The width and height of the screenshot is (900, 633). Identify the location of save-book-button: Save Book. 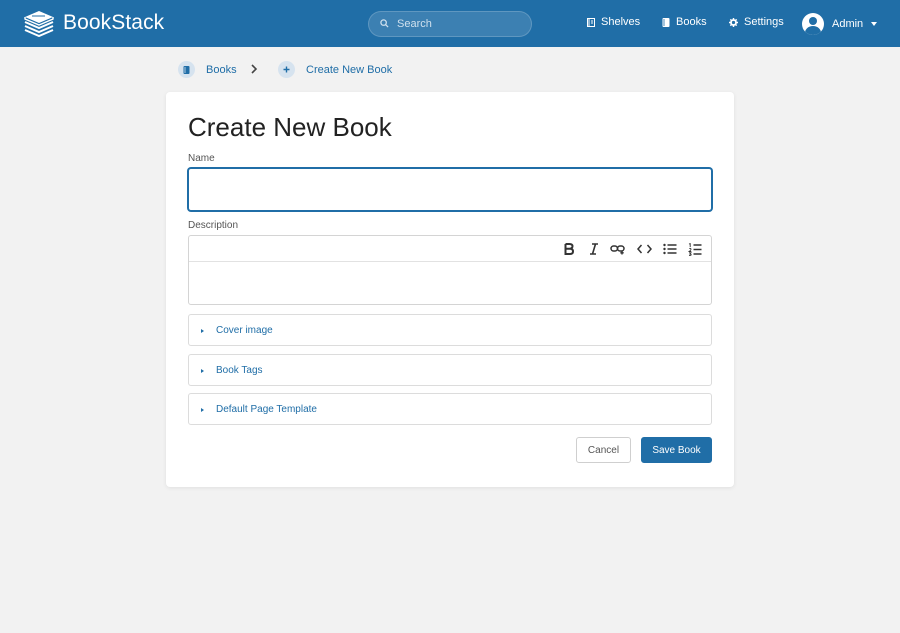
(676, 450).